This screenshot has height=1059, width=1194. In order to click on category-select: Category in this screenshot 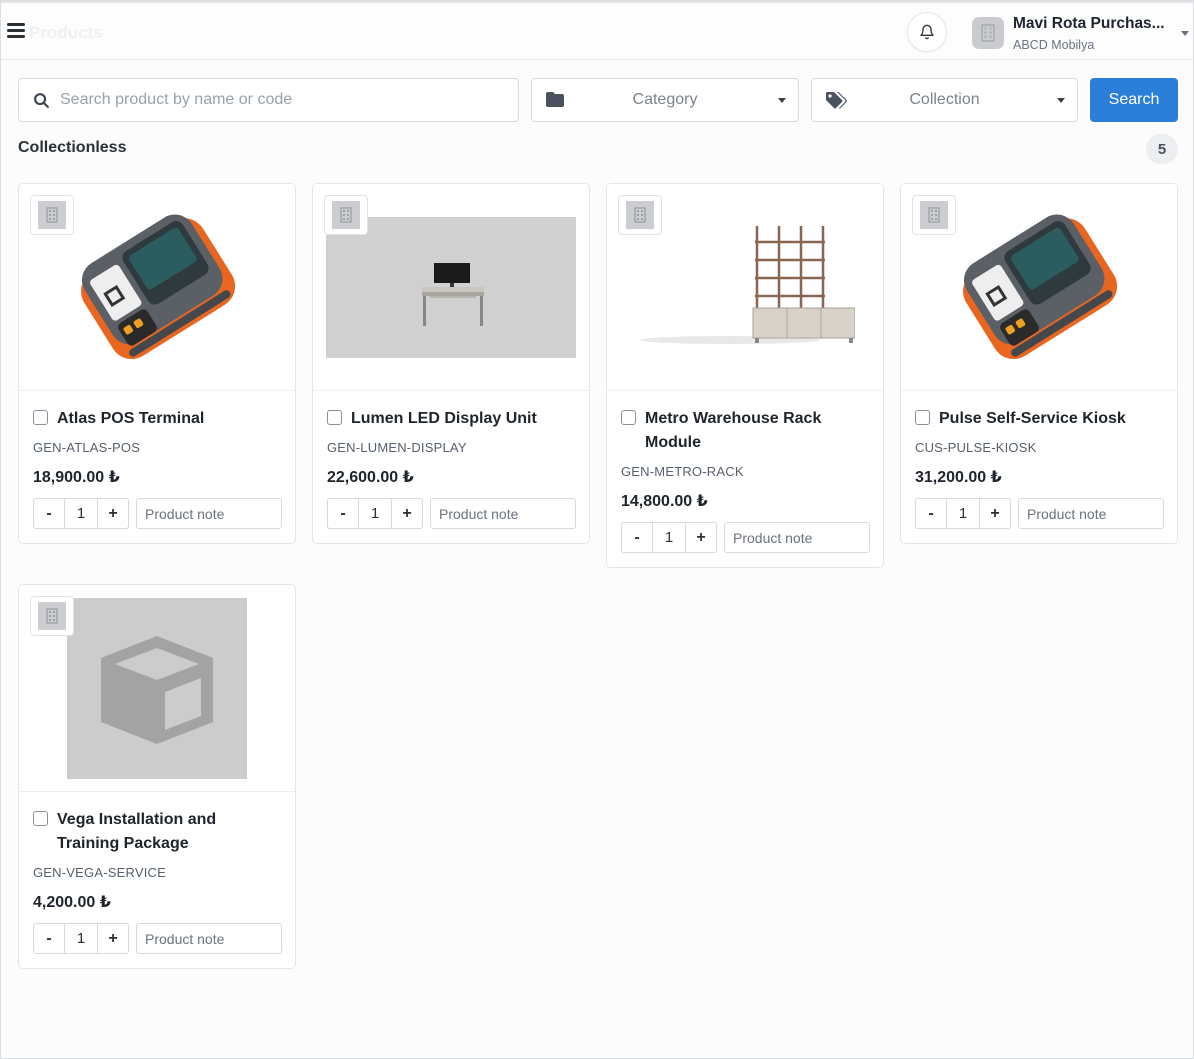, I will do `click(665, 100)`.